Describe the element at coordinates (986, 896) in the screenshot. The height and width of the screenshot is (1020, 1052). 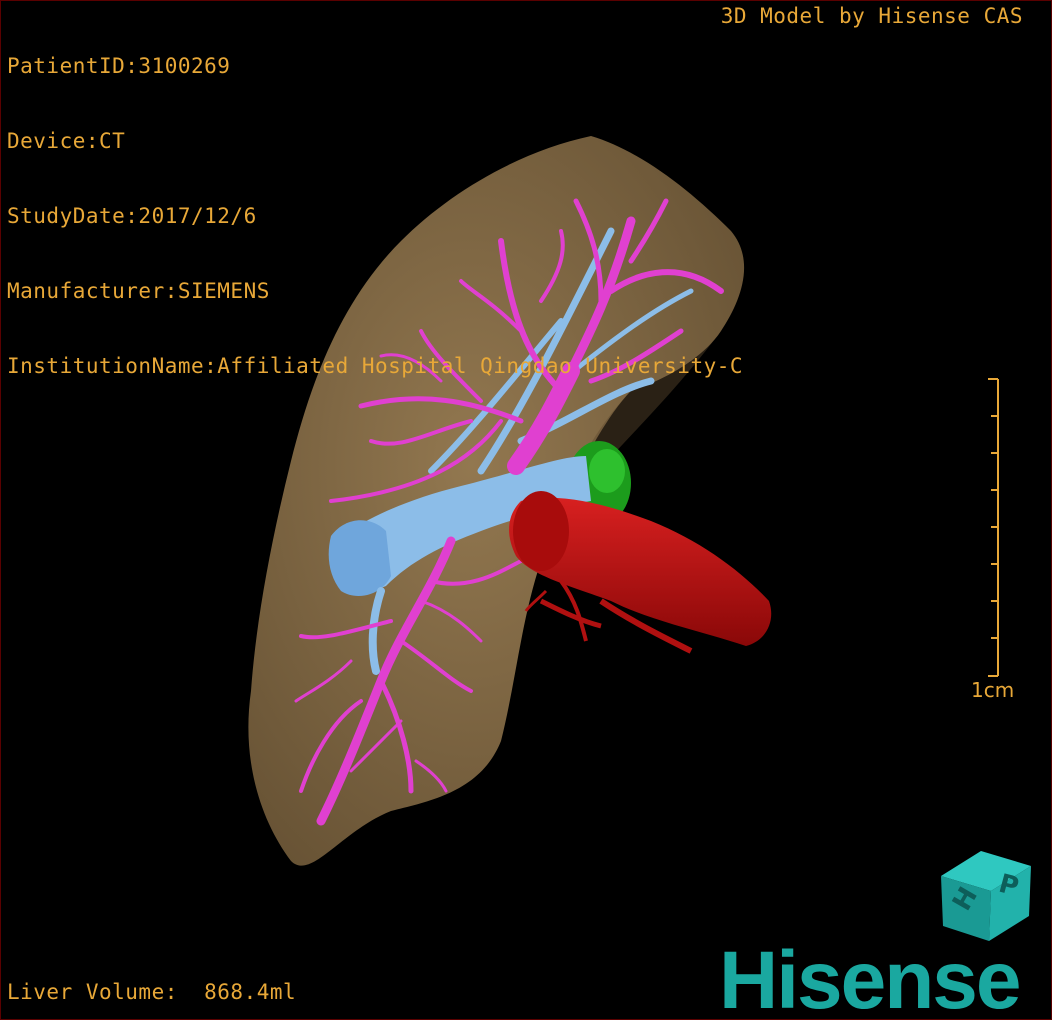
I see `orientation-cube: H P` at that location.